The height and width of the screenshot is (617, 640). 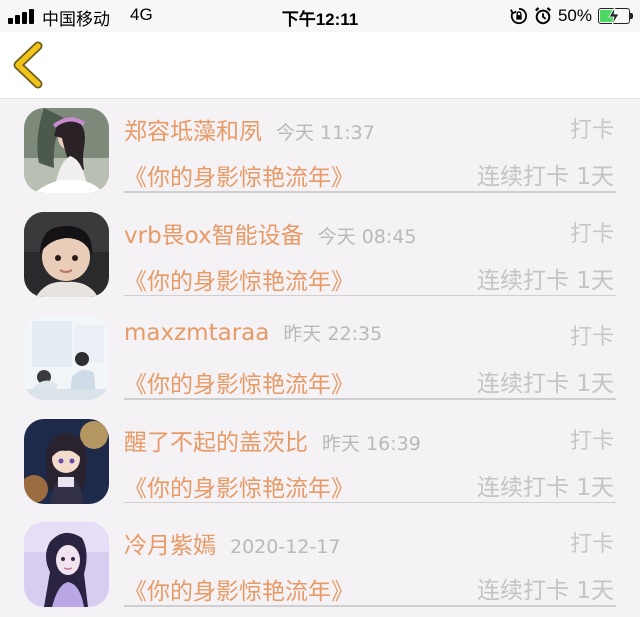 I want to click on status-indicators: 50%, so click(x=571, y=16).